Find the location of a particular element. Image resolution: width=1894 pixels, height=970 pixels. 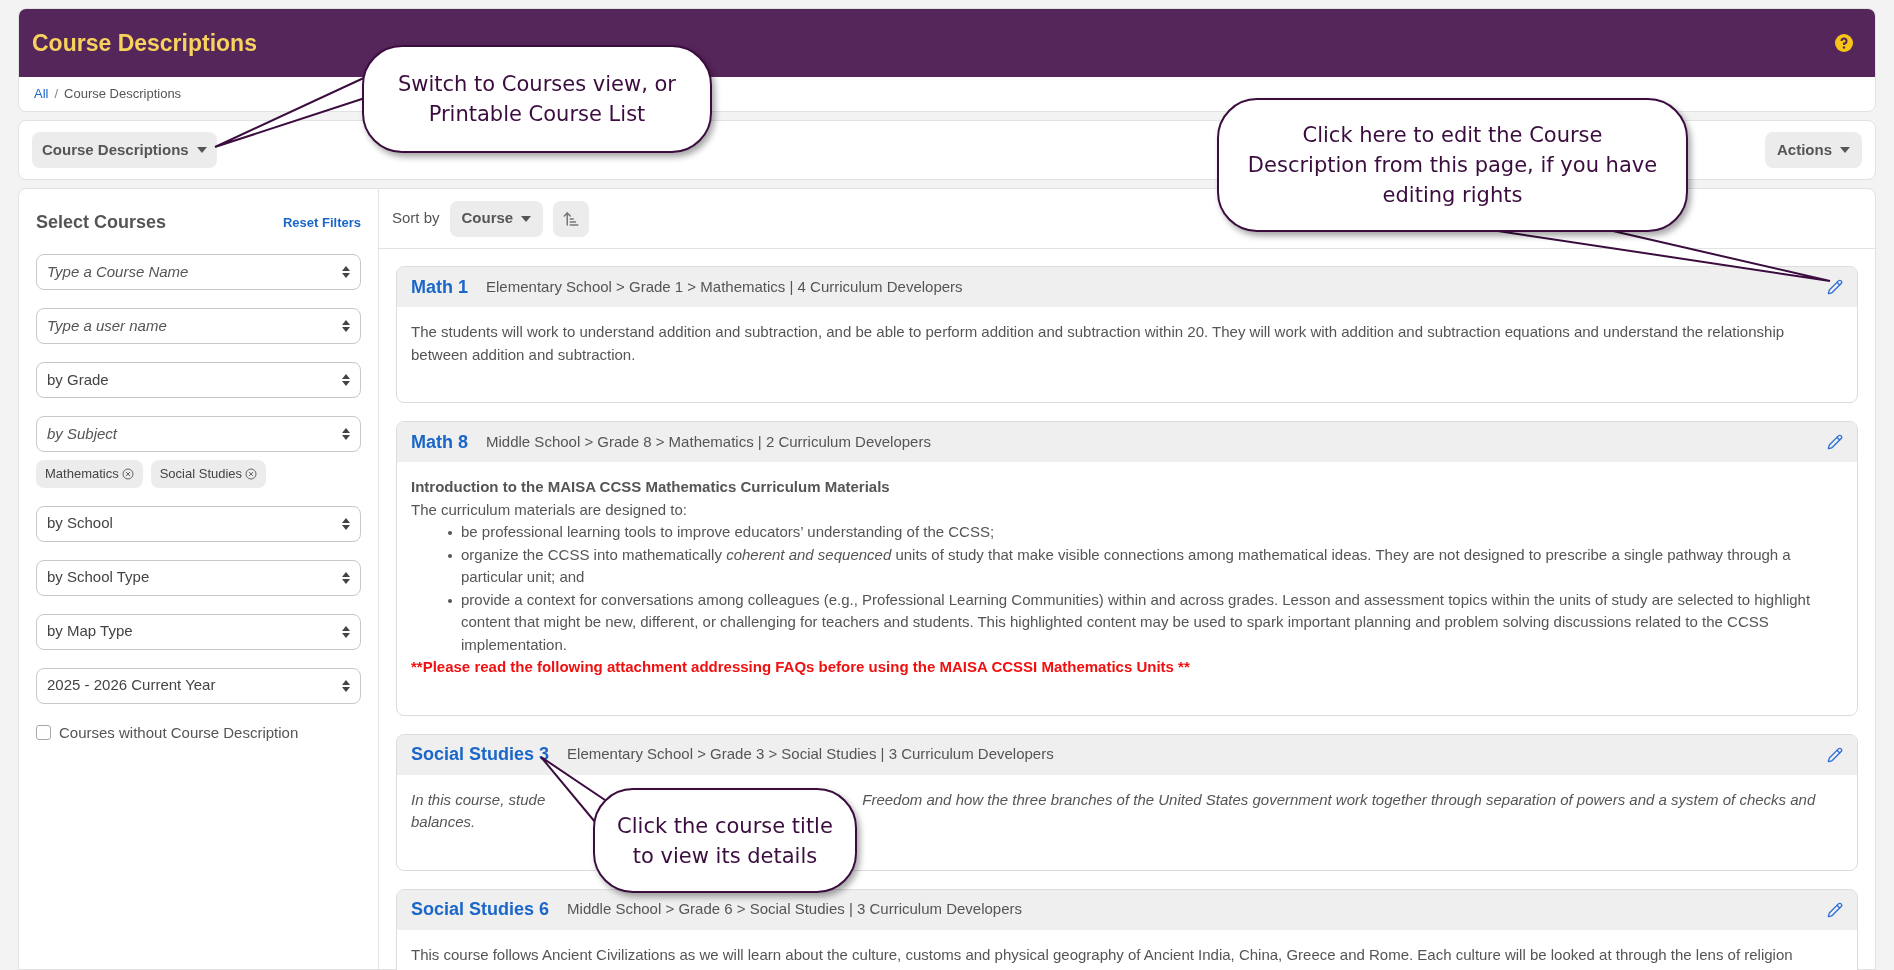

course-path: Elementary School > Grade 1 > Mathematics | 4 Curriculum Developers is located at coordinates (724, 286).